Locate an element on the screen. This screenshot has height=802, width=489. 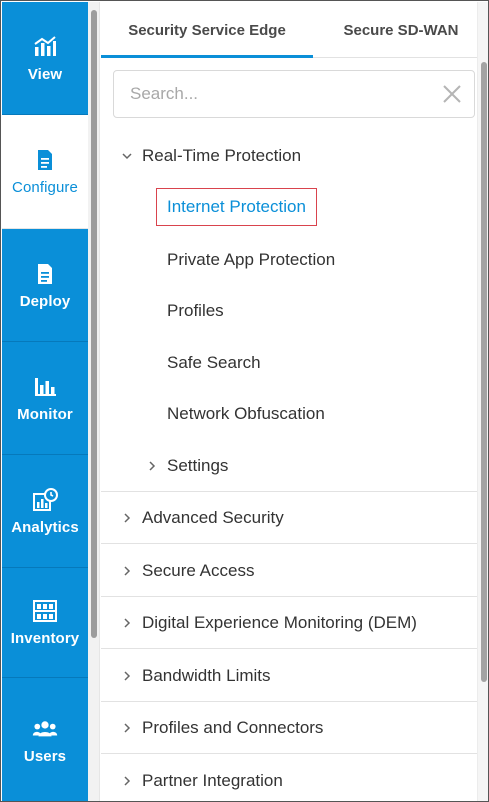
tree-item-label: Real-Time Protection is located at coordinates (222, 155).